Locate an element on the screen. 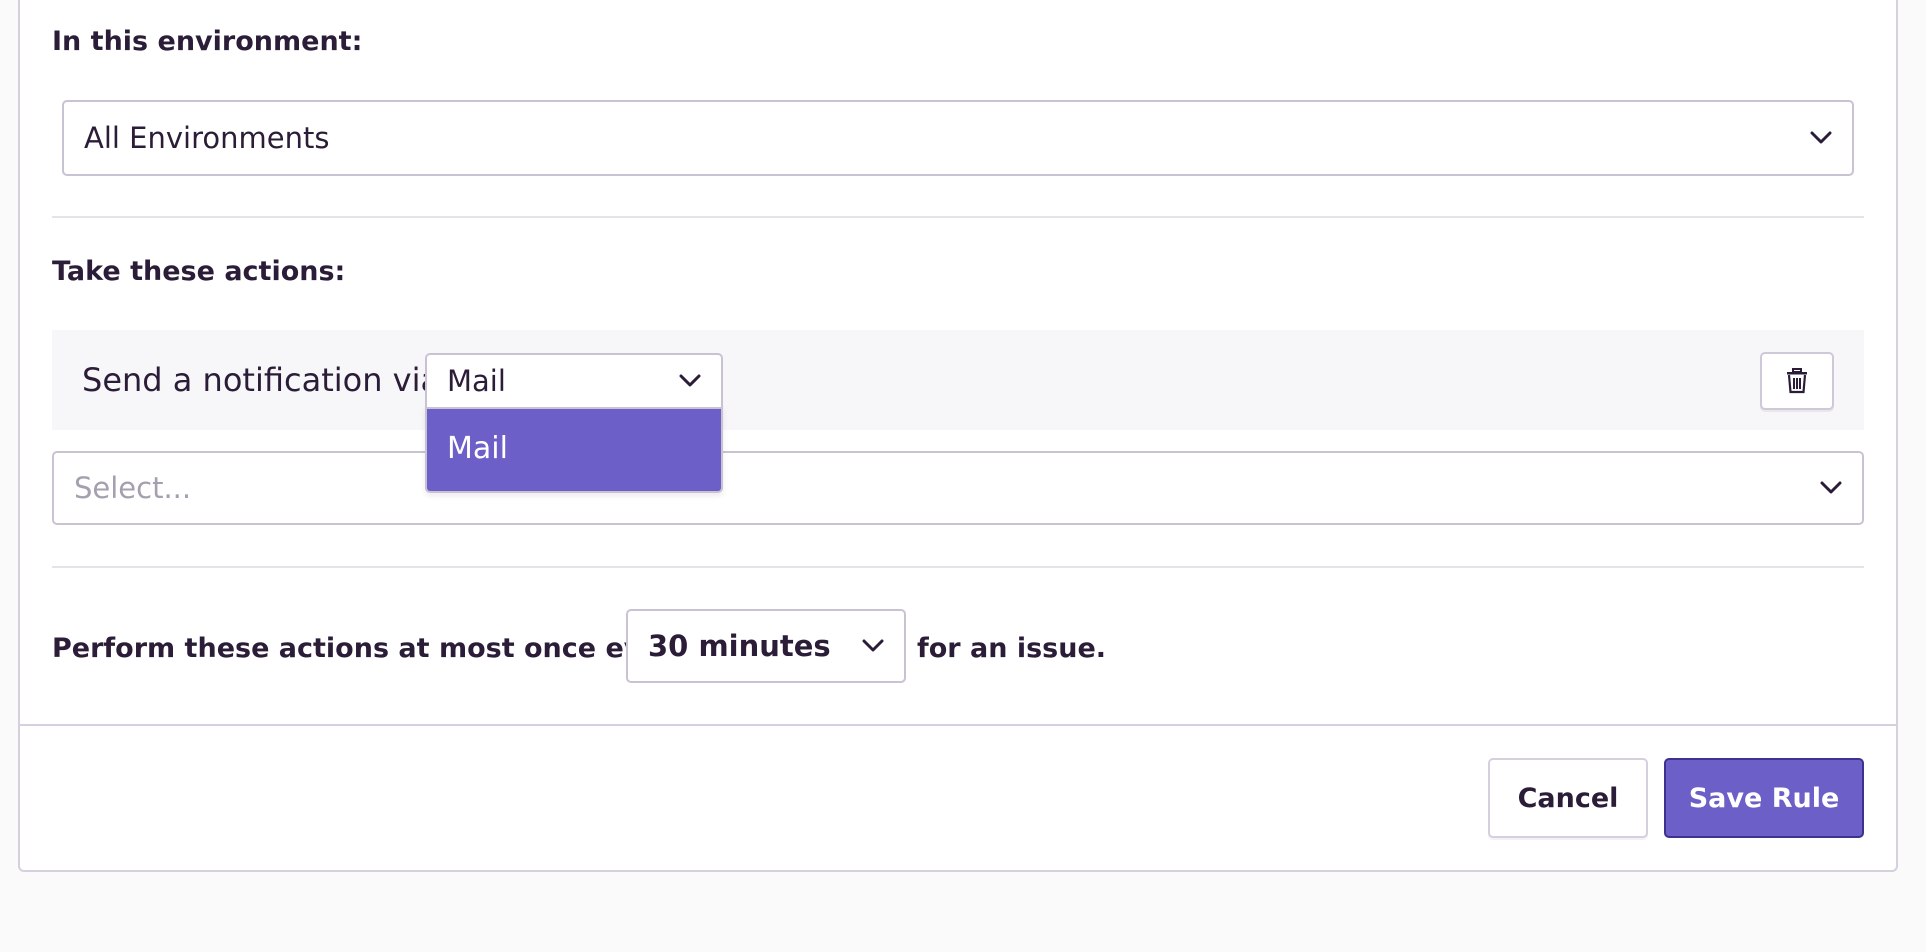 The image size is (1926, 952). notify-label: Send a notification via is located at coordinates (261, 380).